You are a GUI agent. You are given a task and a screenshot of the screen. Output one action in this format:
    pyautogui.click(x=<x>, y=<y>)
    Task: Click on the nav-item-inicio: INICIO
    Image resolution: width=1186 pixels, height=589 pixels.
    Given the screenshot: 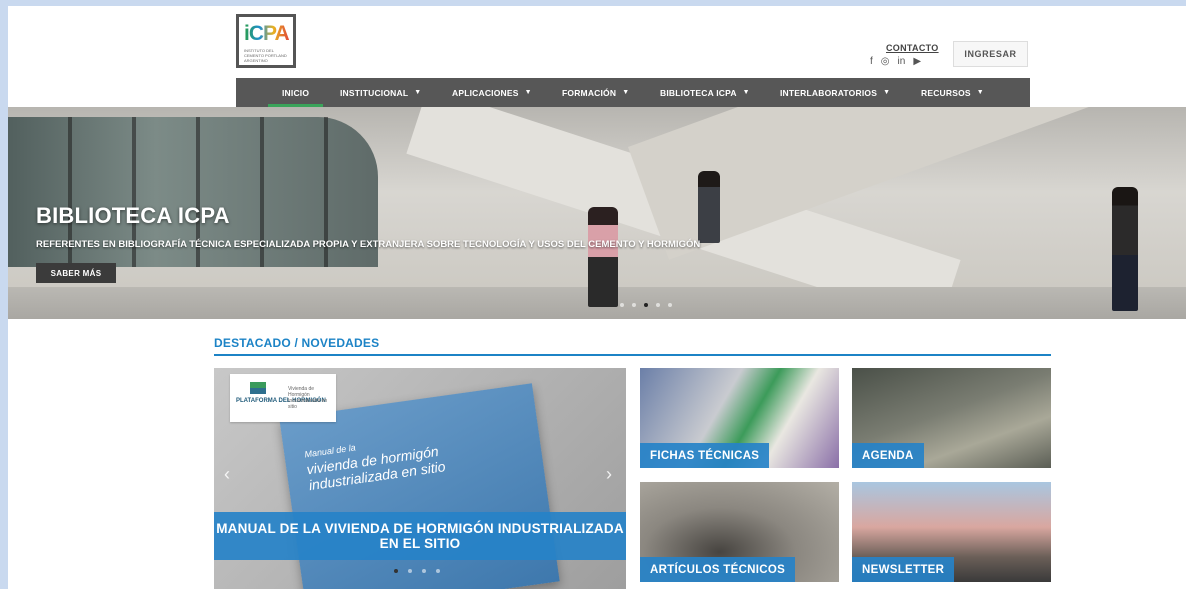 What is the action you would take?
    pyautogui.click(x=295, y=92)
    